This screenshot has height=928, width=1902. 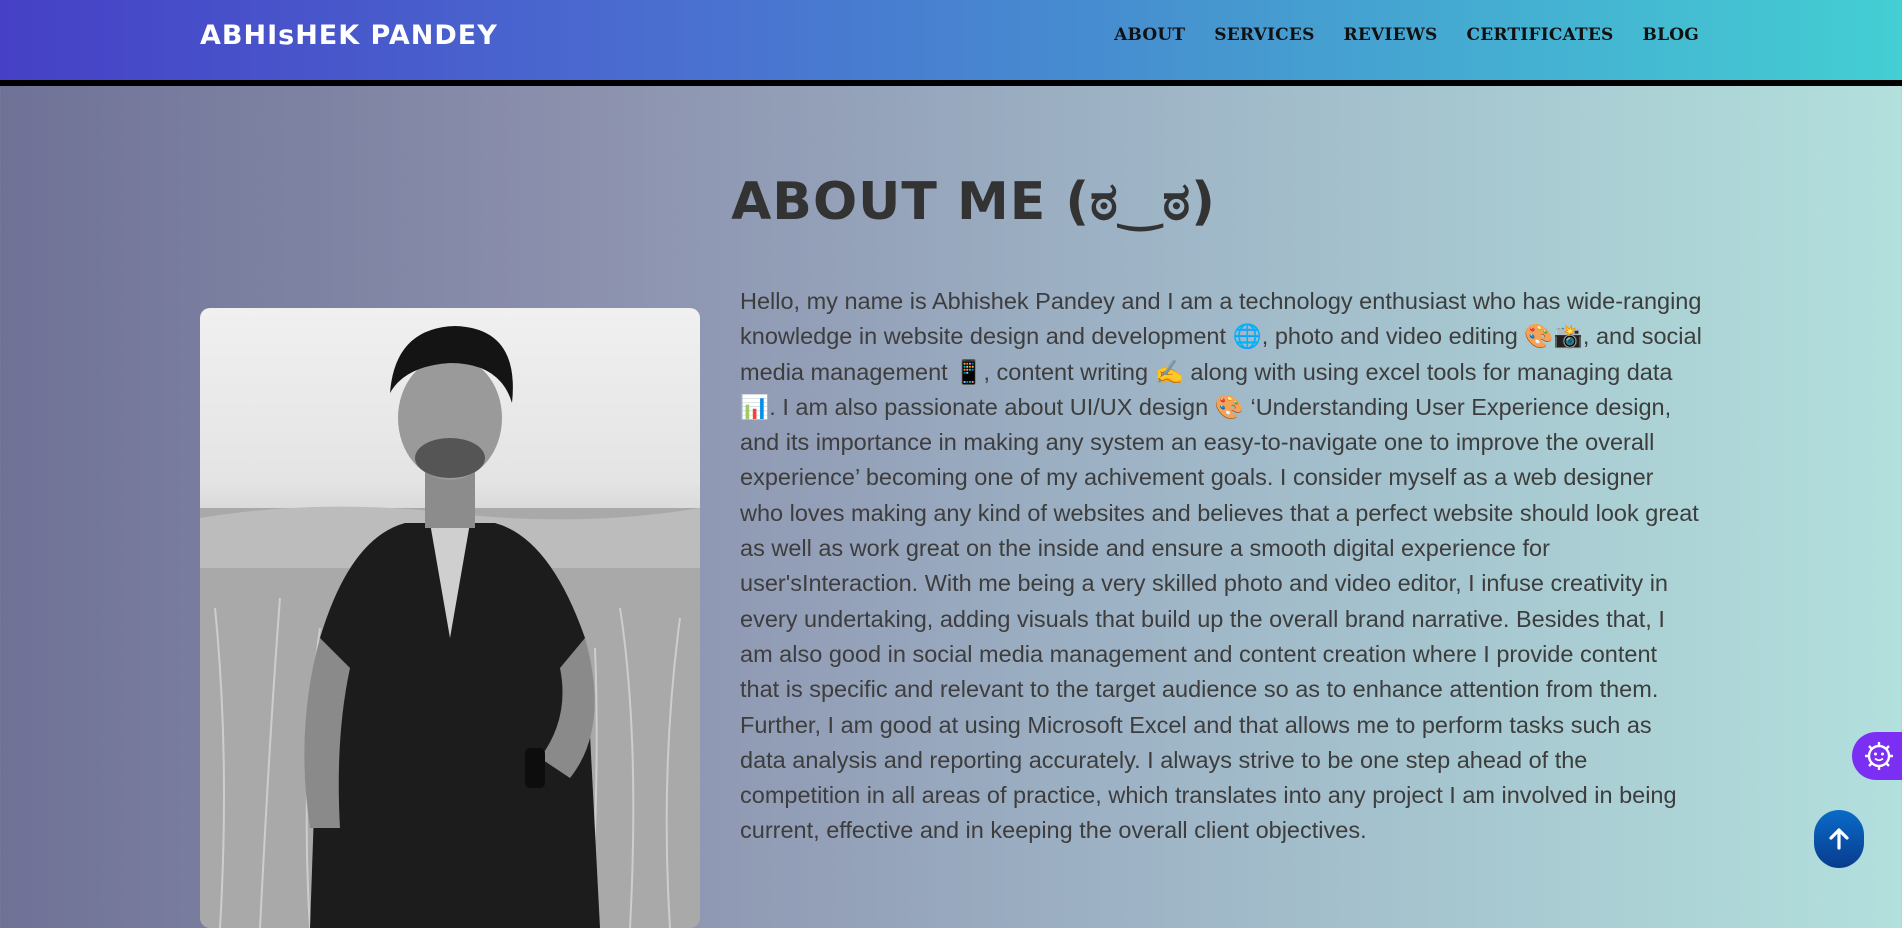 I want to click on nav-blog: BLOG, so click(x=1671, y=35).